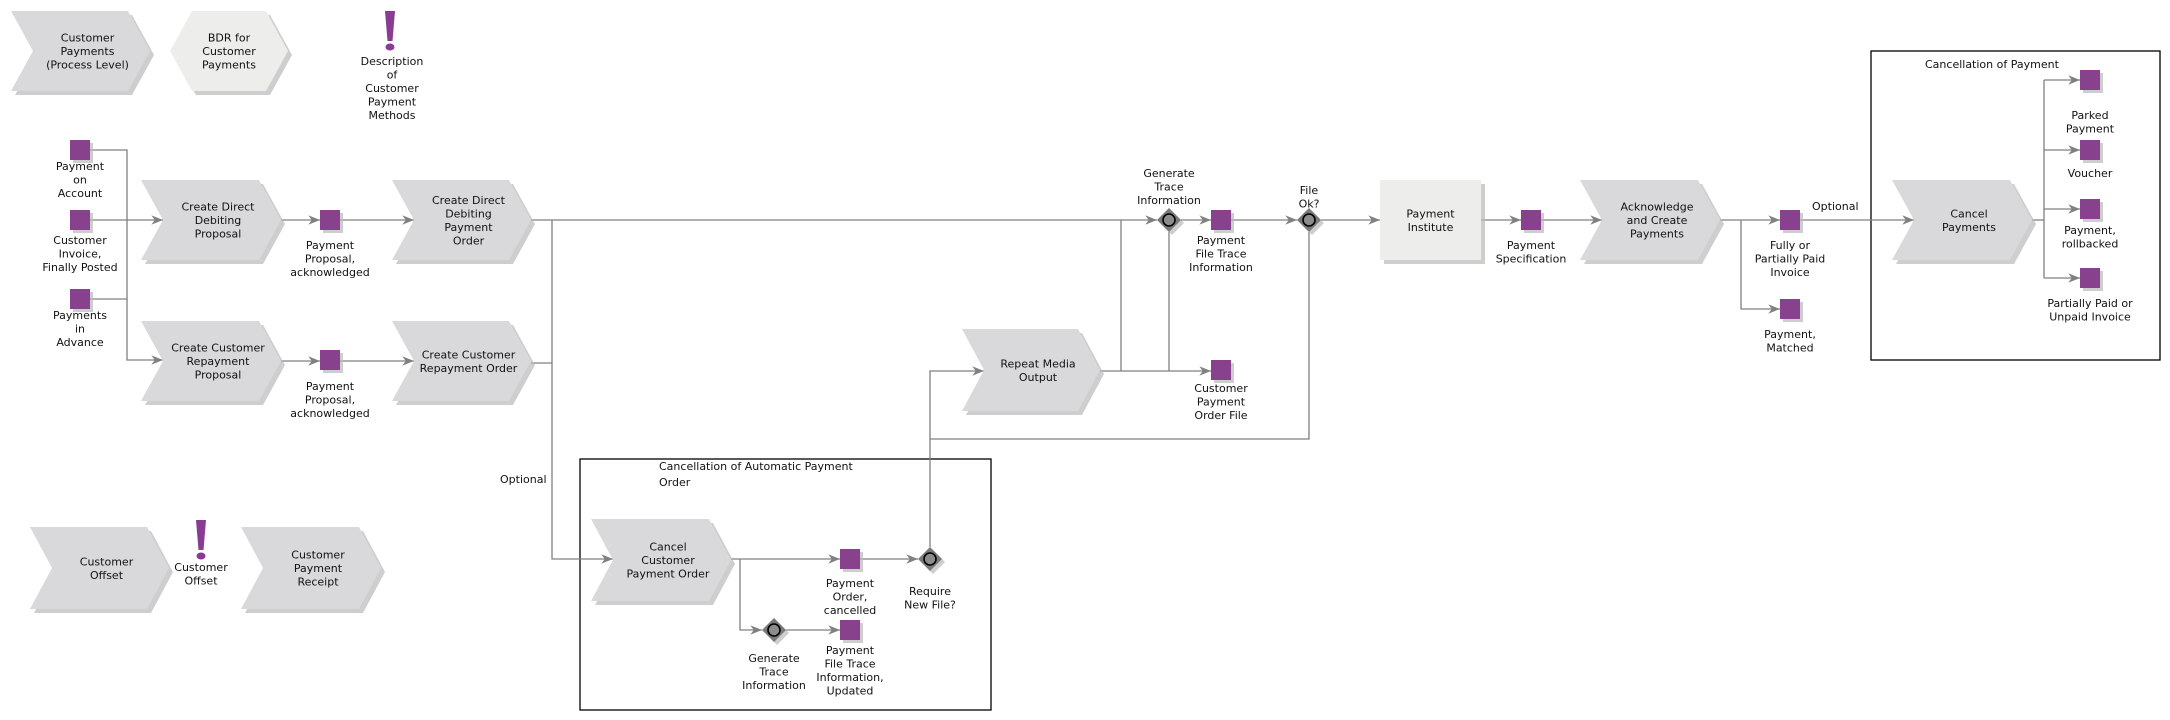 This screenshot has height=720, width=2170. What do you see at coordinates (392, 61) in the screenshot?
I see `node-label: Description` at bounding box center [392, 61].